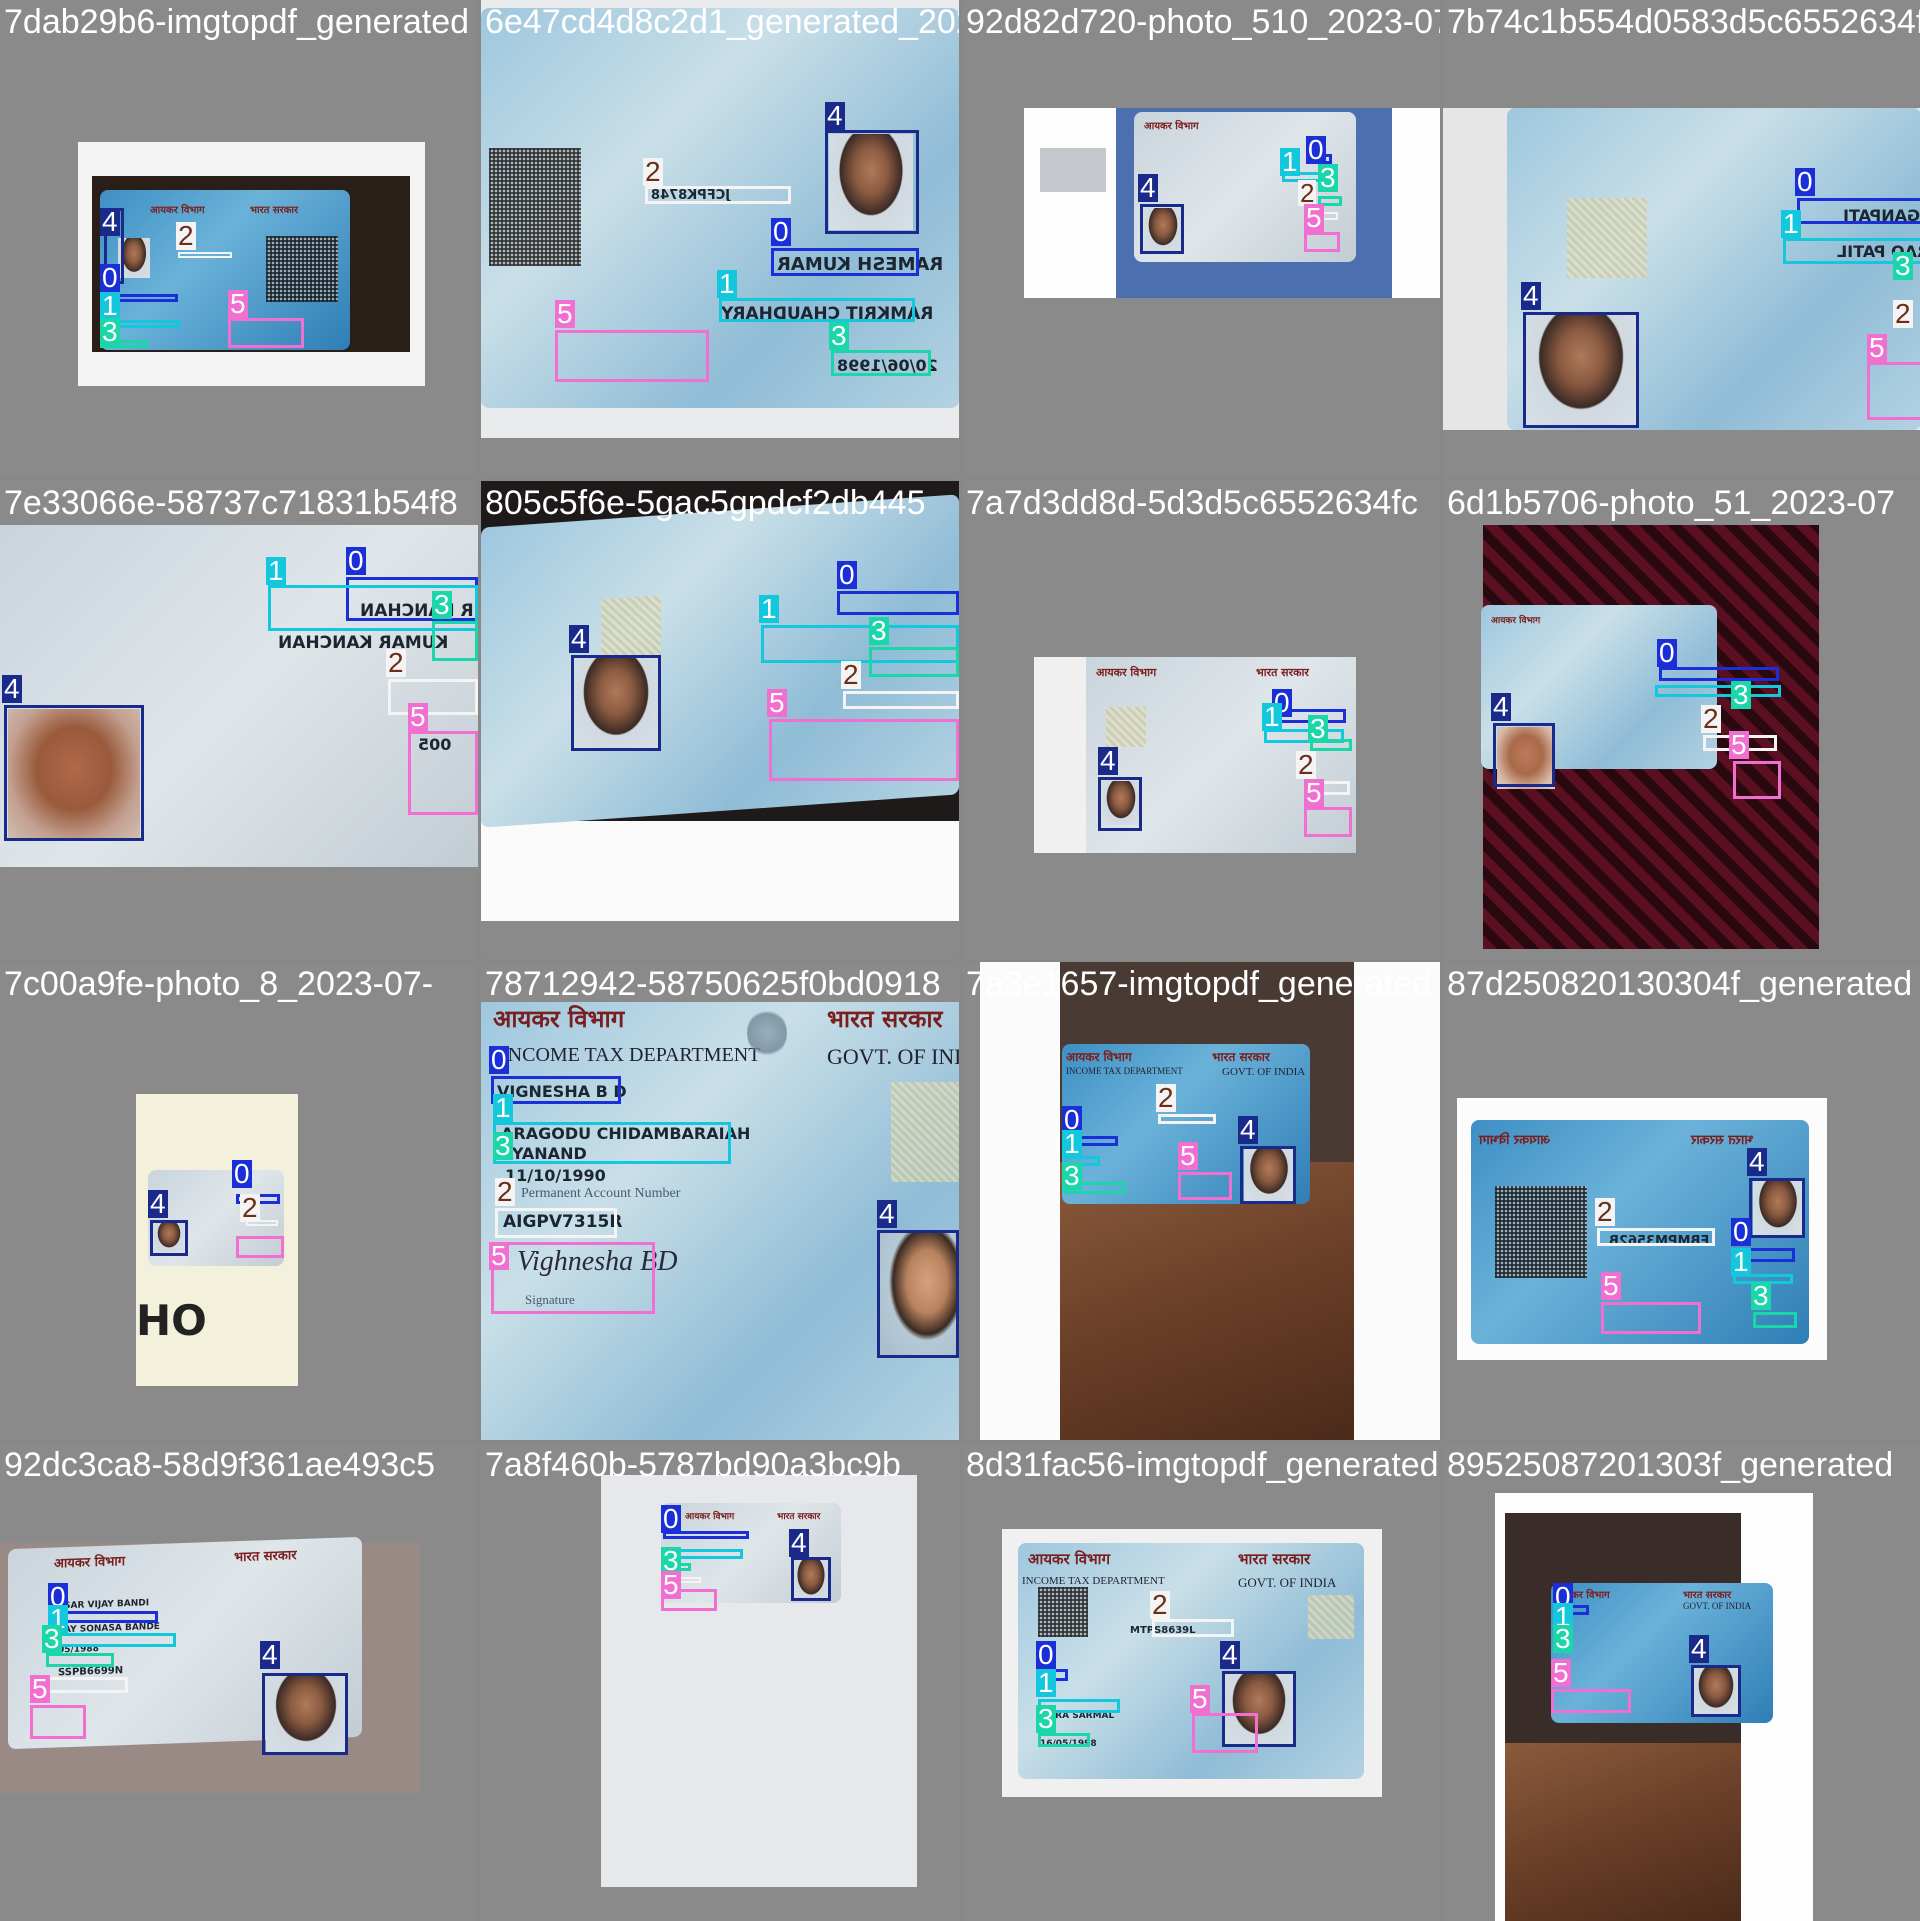  Describe the element at coordinates (1202, 1465) in the screenshot. I see `tile-title: 8d31fac56-imgtopdf_generated` at that location.